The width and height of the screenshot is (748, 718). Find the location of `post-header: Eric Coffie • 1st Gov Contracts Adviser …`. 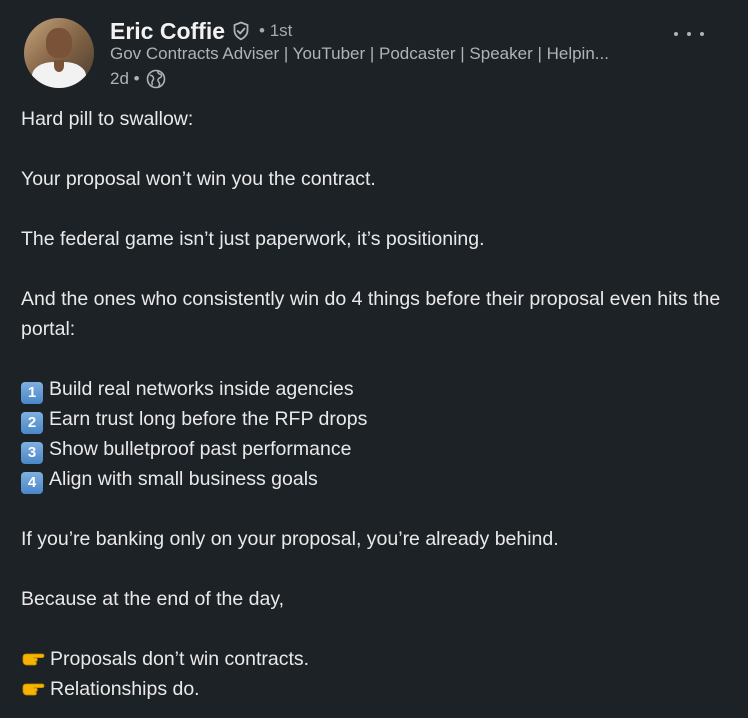

post-header: Eric Coffie • 1st Gov Contracts Adviser … is located at coordinates (374, 54).